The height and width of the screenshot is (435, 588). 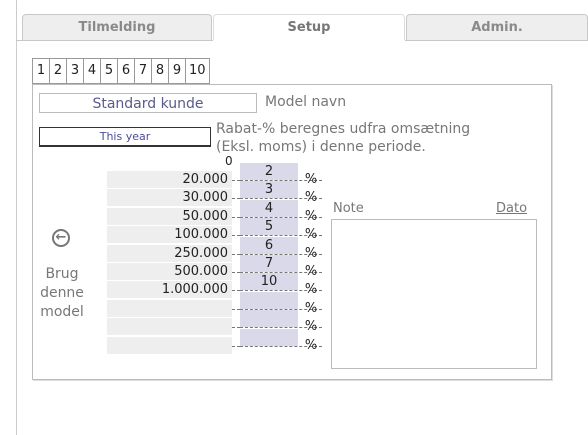 I want to click on page-tab-2: 2, so click(x=57, y=71).